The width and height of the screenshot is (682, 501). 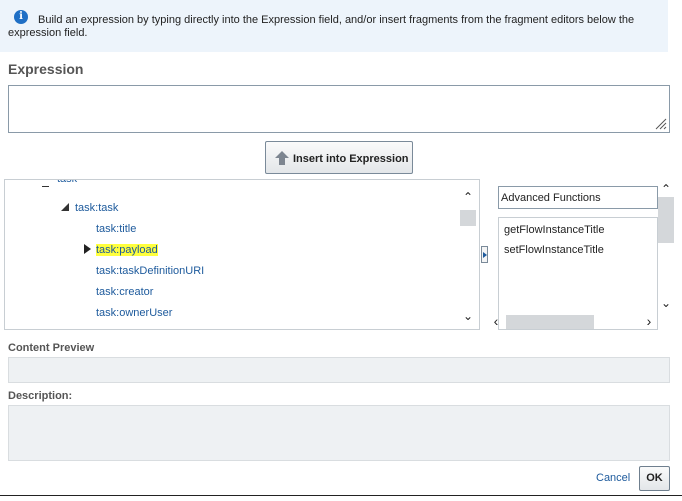 I want to click on tree-node-task-definition-uri: task:taskDefinitionURI, so click(x=150, y=271).